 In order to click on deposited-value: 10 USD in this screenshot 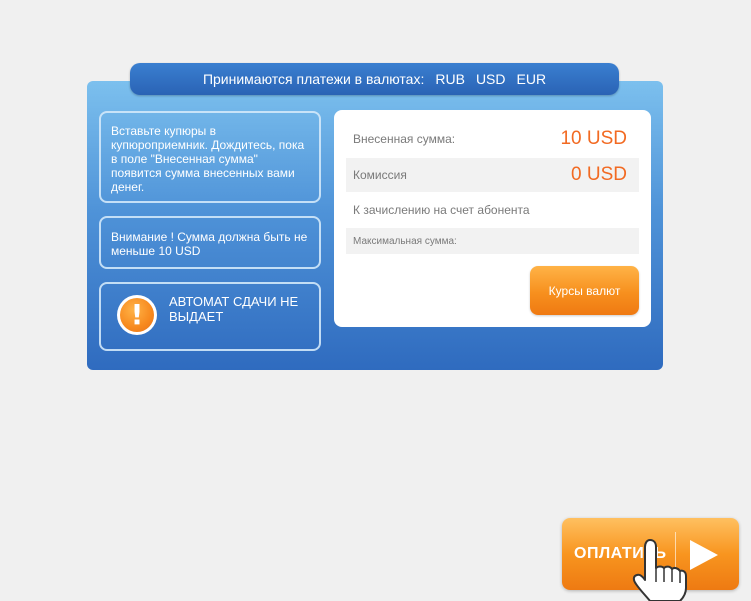, I will do `click(593, 138)`.